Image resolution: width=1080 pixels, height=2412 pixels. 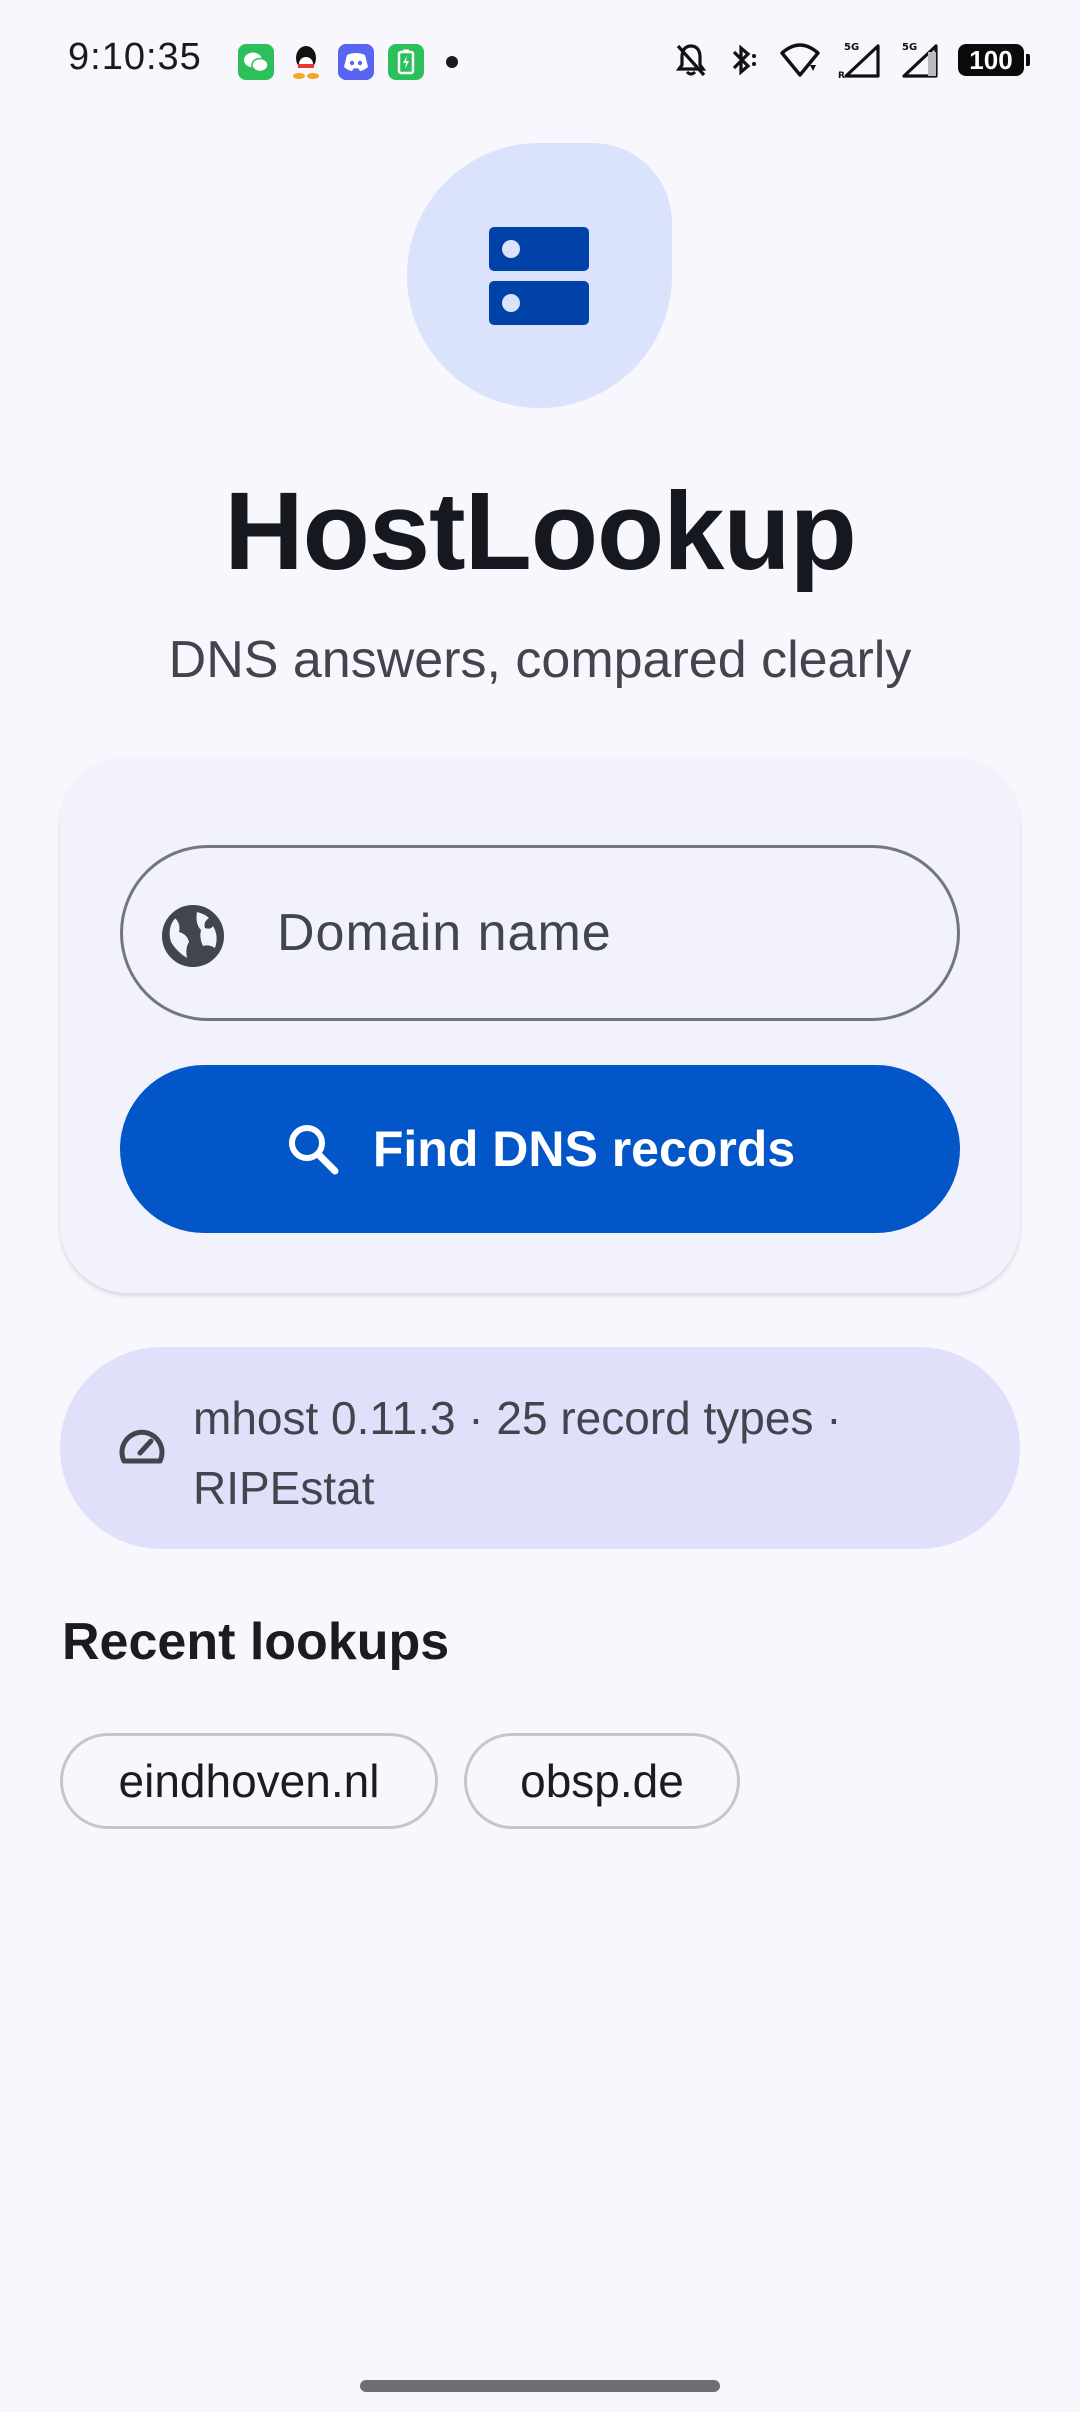 What do you see at coordinates (597, 933) in the screenshot?
I see `domain-input` at bounding box center [597, 933].